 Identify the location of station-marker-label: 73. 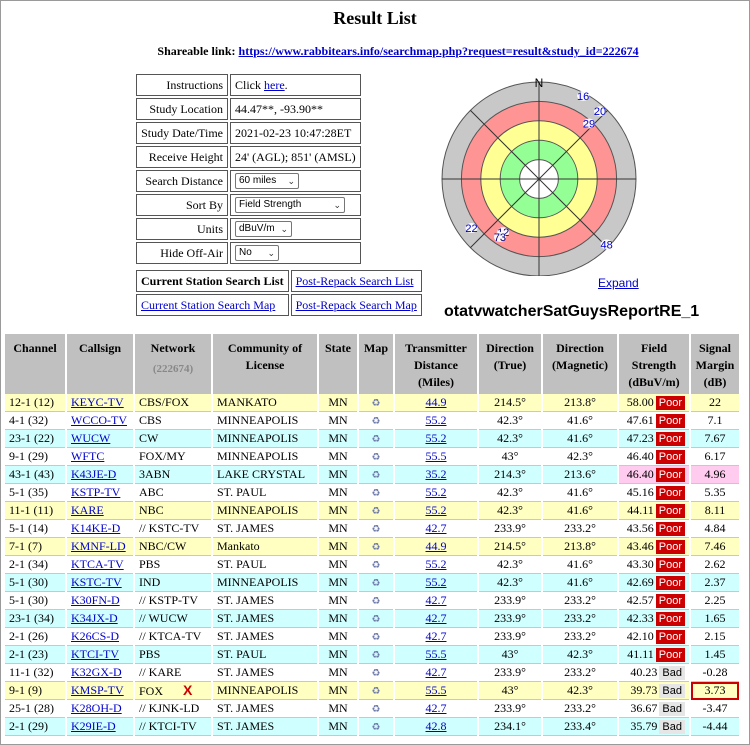
(500, 238).